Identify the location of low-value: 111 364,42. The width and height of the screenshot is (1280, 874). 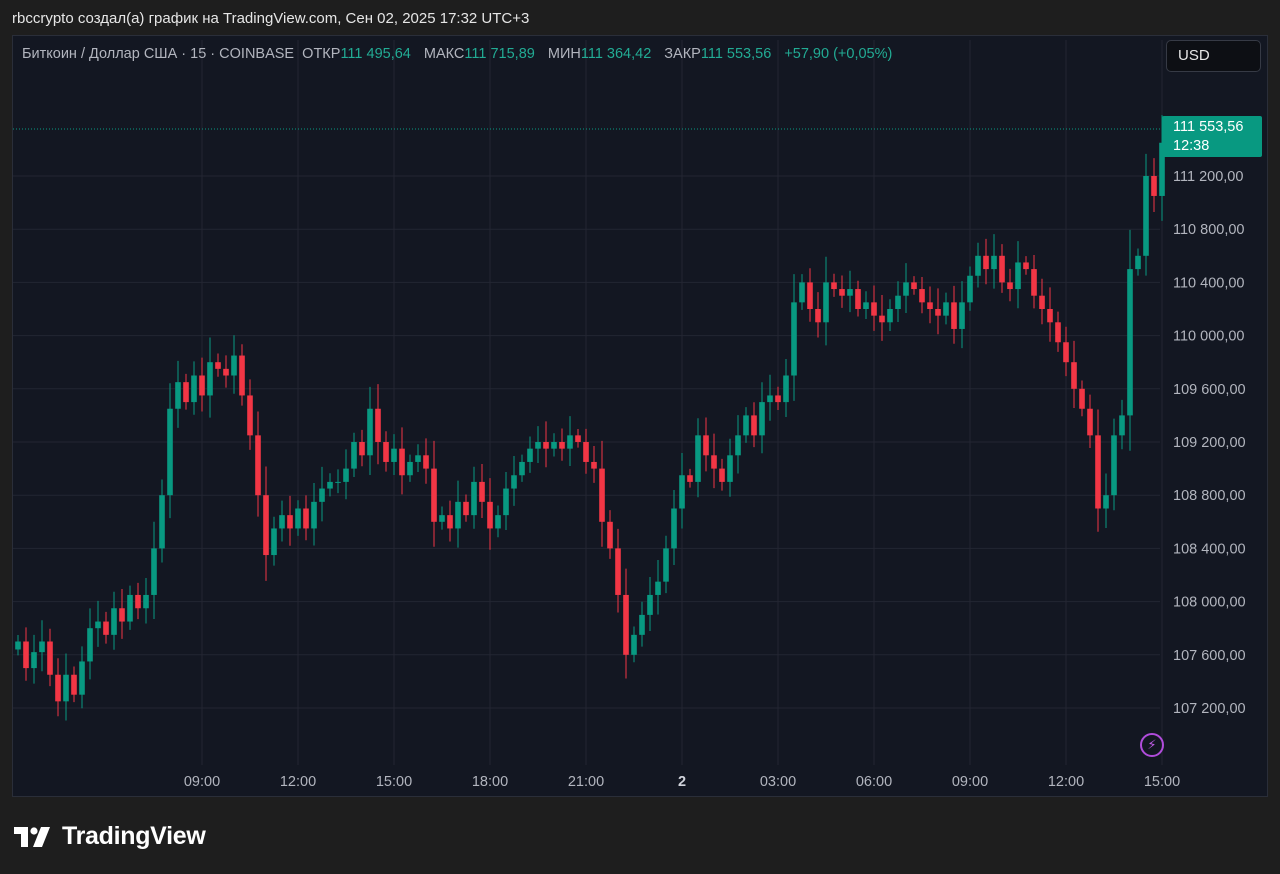
(616, 54).